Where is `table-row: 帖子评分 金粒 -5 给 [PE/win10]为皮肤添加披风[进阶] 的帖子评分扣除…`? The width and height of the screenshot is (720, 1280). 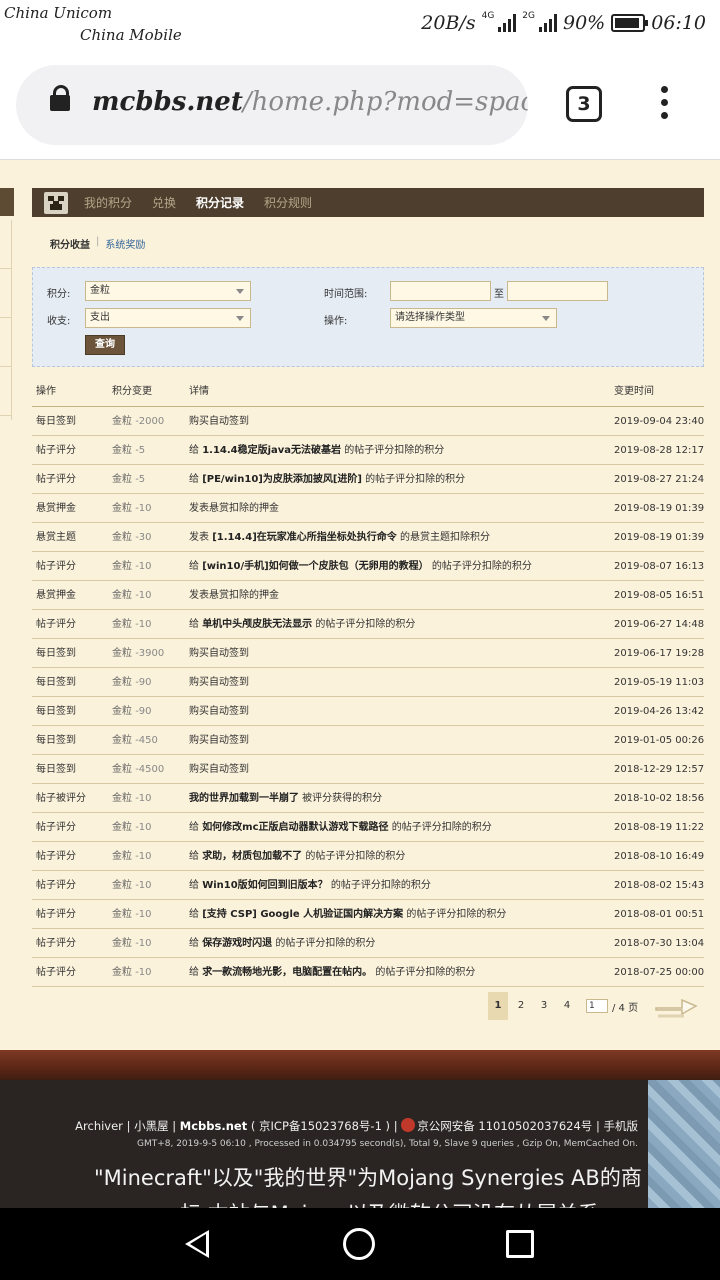
table-row: 帖子评分 金粒 -5 给 [PE/win10]为皮肤添加披风[进阶] 的帖子评分扣除… is located at coordinates (368, 479).